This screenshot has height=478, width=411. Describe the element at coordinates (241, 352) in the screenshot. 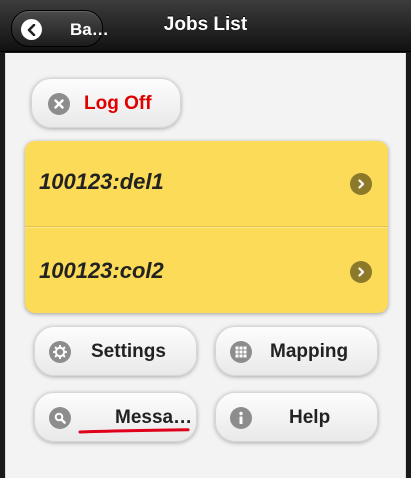

I see `grid-icon` at that location.